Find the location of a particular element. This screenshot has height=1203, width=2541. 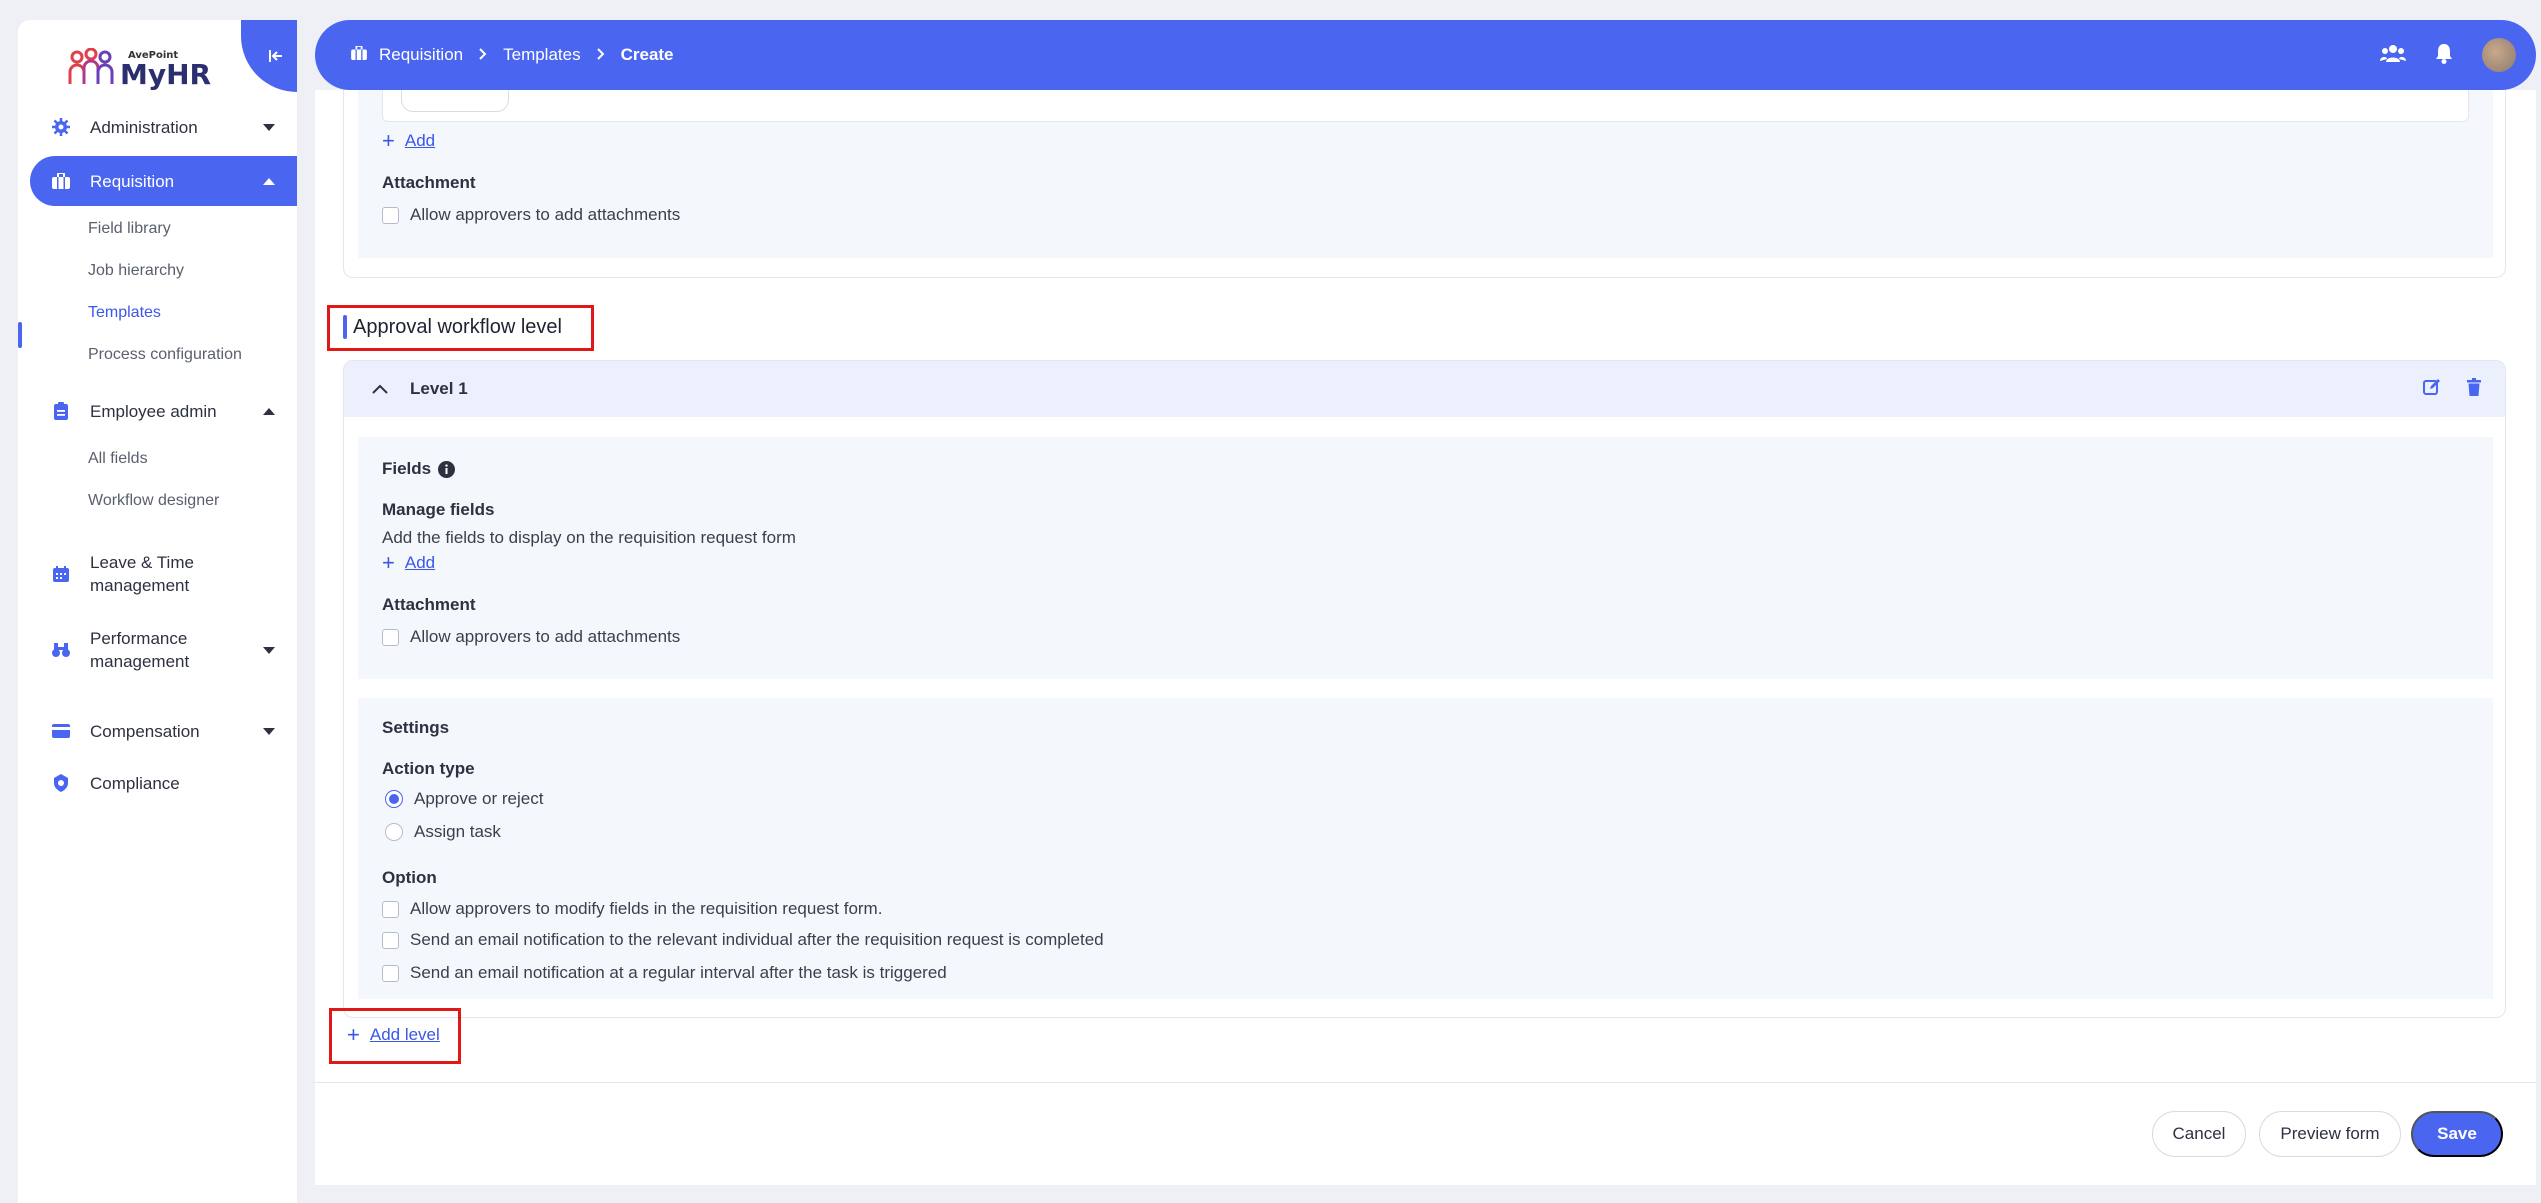

add-level-link: + Add level is located at coordinates (393, 1035).